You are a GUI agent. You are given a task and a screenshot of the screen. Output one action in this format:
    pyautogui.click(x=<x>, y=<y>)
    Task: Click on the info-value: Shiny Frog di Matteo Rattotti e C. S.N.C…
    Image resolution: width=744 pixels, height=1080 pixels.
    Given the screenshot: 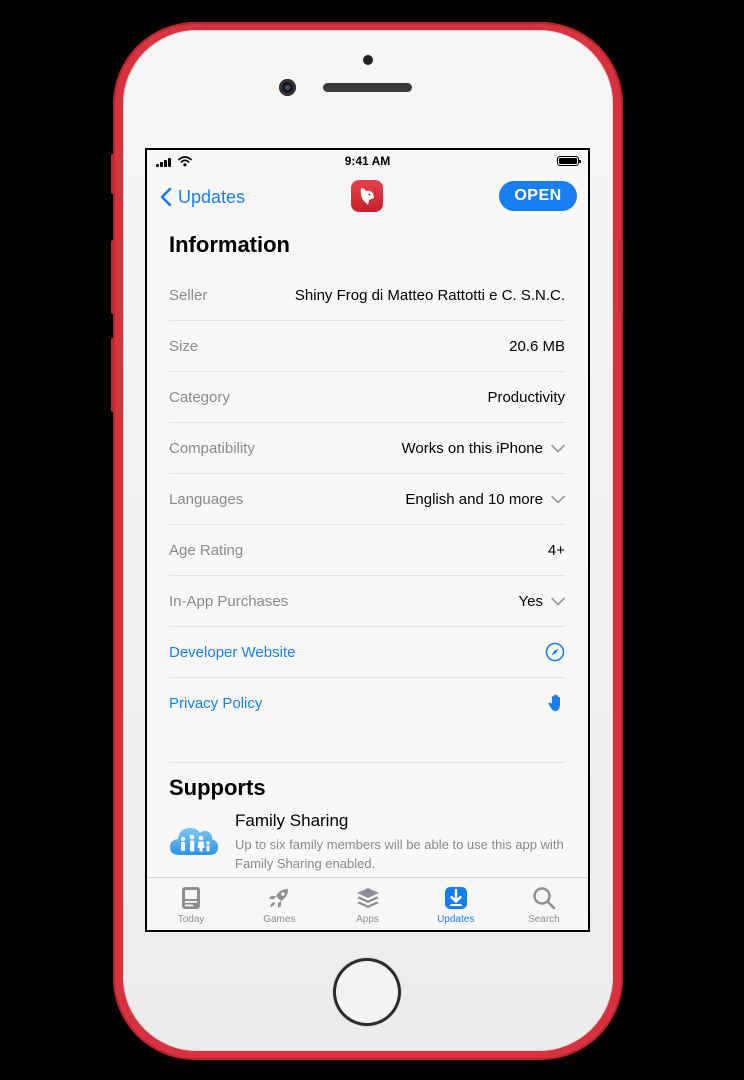 What is the action you would take?
    pyautogui.click(x=430, y=295)
    